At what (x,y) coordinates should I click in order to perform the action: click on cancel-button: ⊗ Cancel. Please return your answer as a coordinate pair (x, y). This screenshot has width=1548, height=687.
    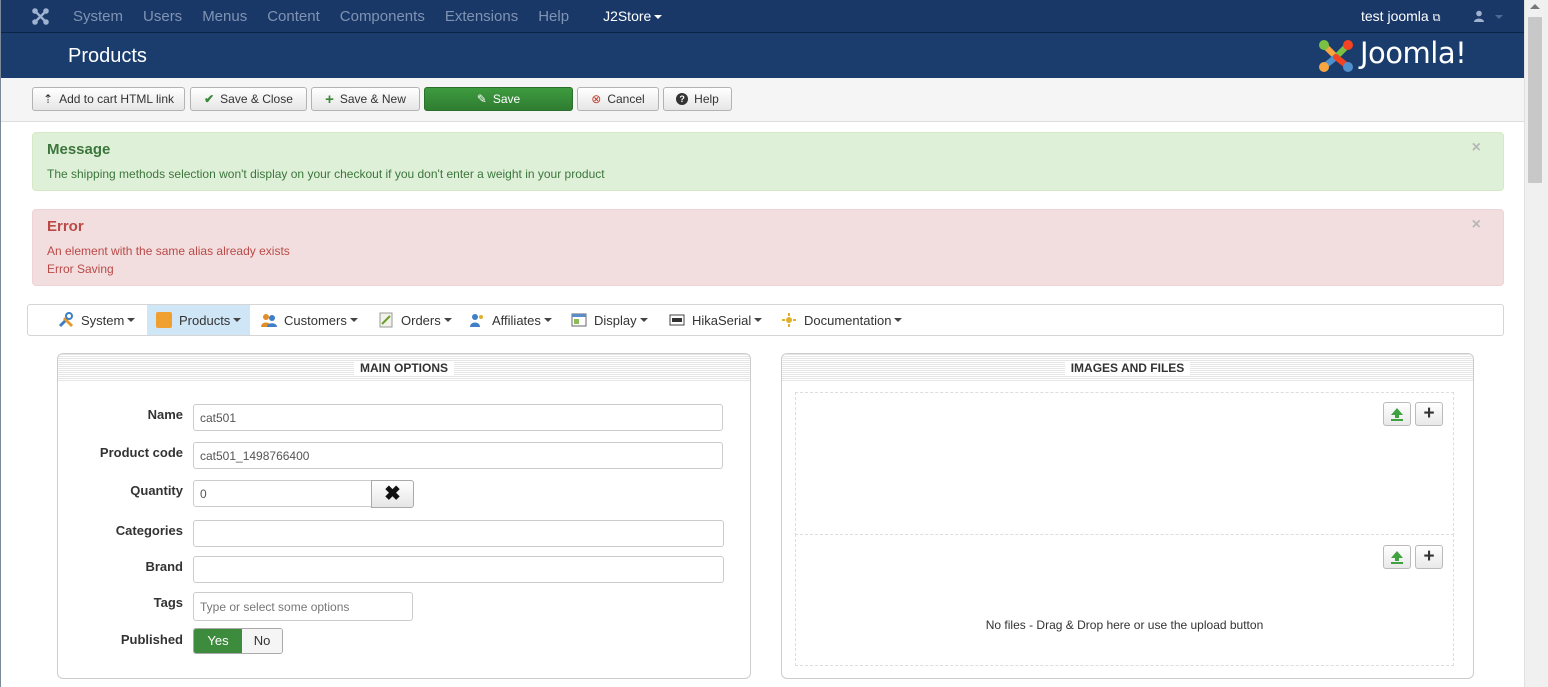
    Looking at the image, I should click on (618, 99).